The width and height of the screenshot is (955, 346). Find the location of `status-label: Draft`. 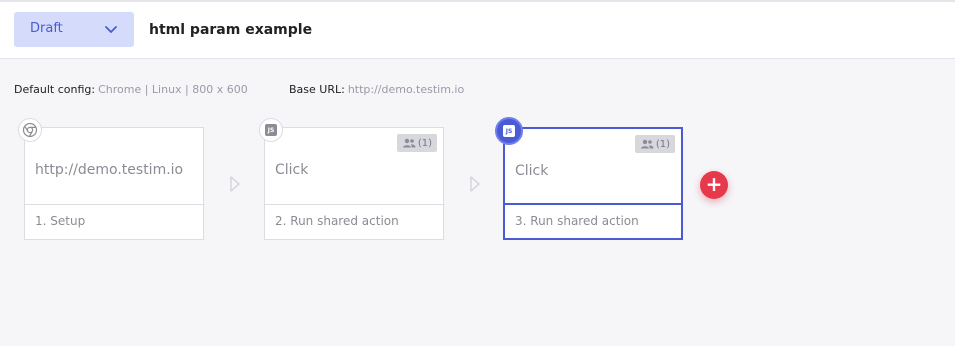

status-label: Draft is located at coordinates (46, 28).